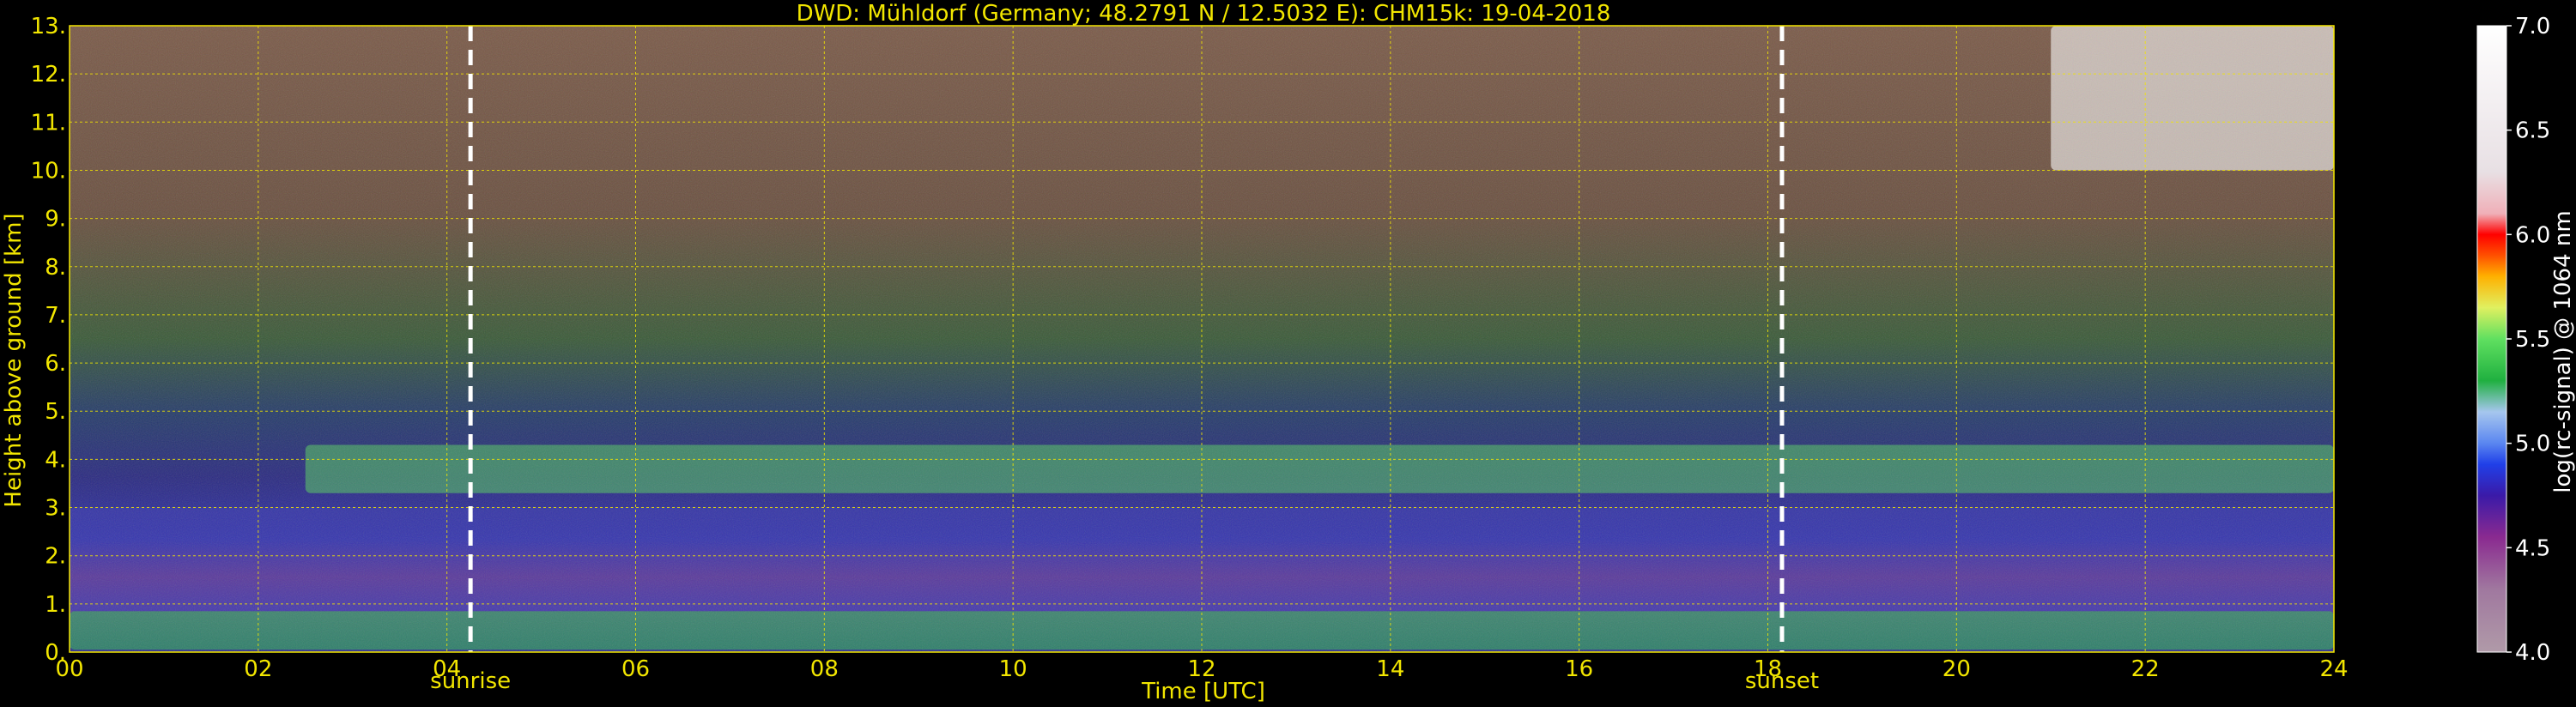 Image resolution: width=2576 pixels, height=707 pixels. What do you see at coordinates (55, 316) in the screenshot?
I see `y-tick-label: 7.` at bounding box center [55, 316].